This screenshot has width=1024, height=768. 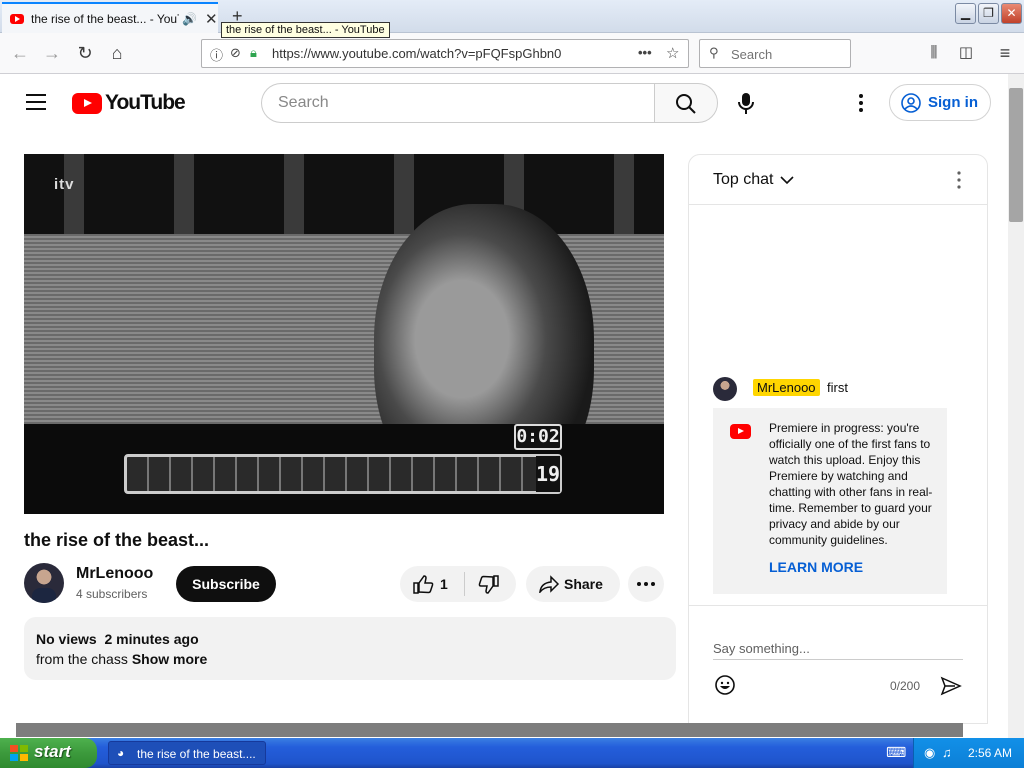 I want to click on view-count: No views, so click(x=66, y=639).